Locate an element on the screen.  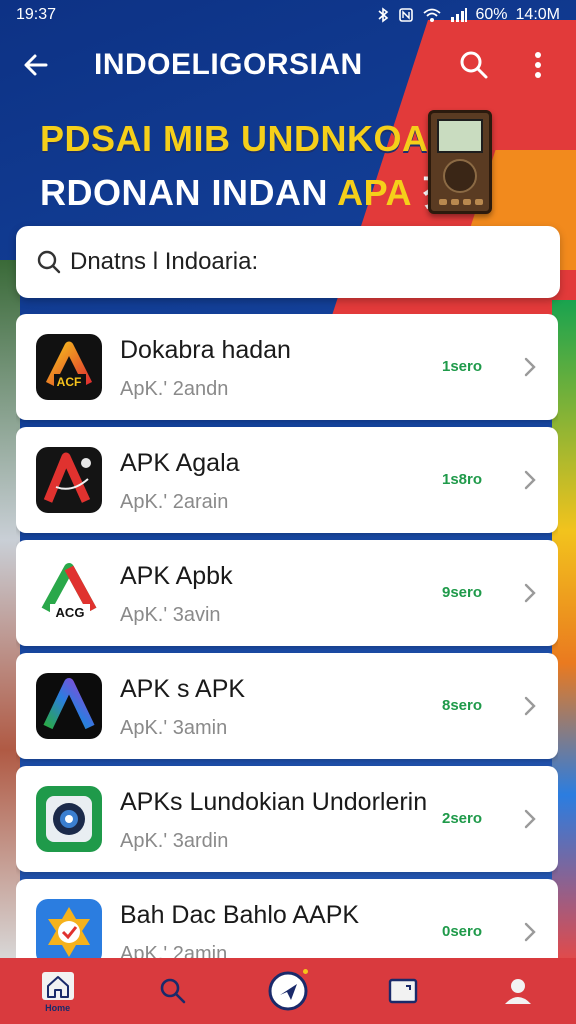
explore-icon is located at coordinates (288, 991).